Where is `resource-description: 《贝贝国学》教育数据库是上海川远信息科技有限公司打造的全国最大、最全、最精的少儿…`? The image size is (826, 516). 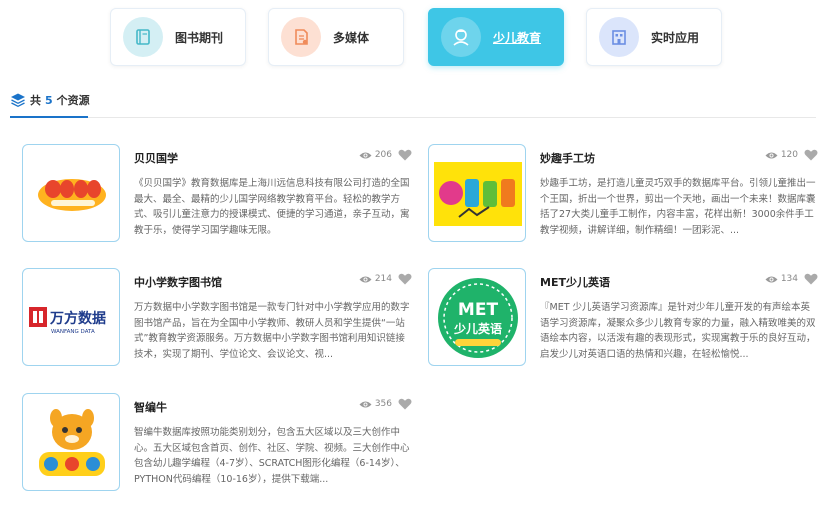 resource-description: 《贝贝国学》教育数据库是上海川远信息科技有限公司打造的全国最大、最全、最精的少儿… is located at coordinates (272, 207).